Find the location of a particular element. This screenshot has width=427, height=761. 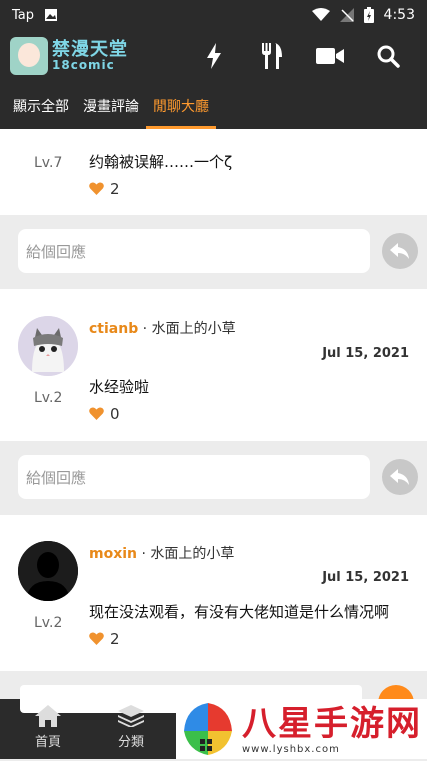

logo-subtitle: 18comic is located at coordinates (83, 65).